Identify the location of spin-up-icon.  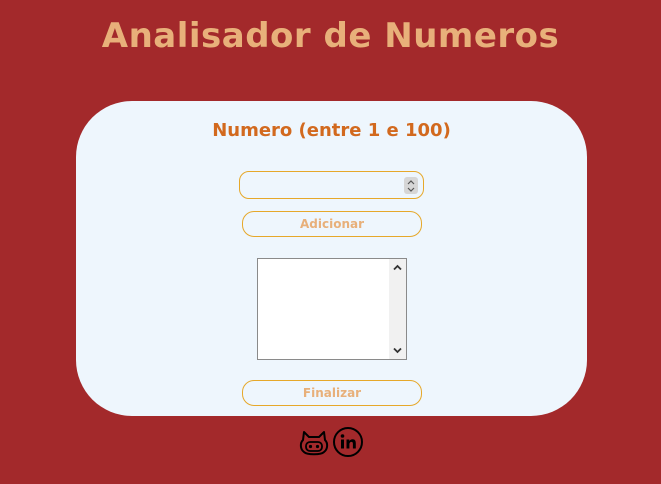
(411, 182).